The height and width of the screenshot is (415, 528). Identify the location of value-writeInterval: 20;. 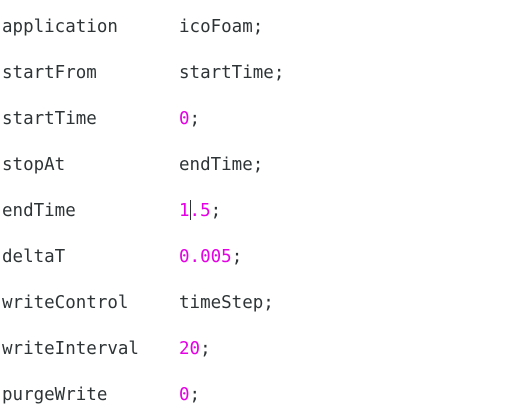
(195, 349).